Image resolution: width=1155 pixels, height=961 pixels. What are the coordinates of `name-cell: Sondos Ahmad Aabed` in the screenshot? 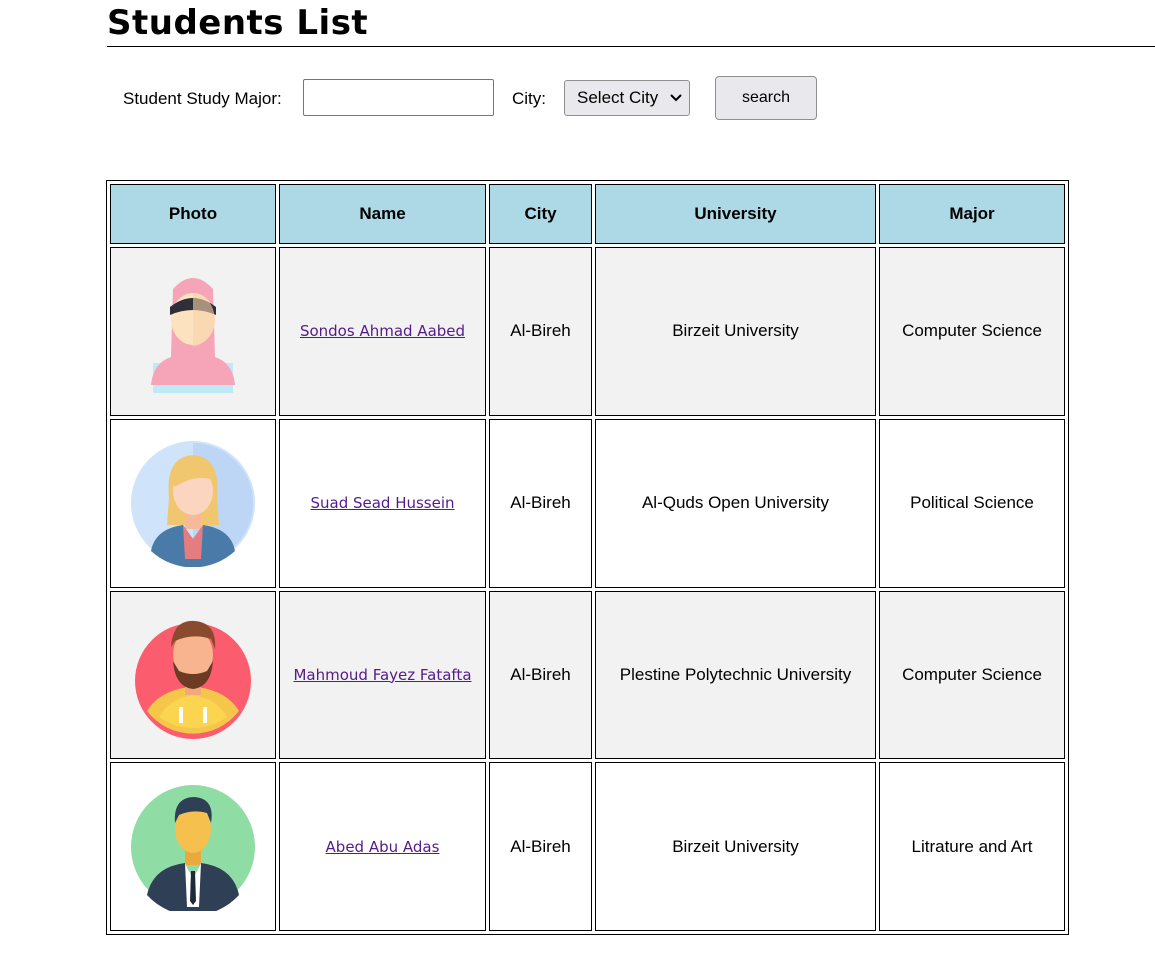 It's located at (382, 331).